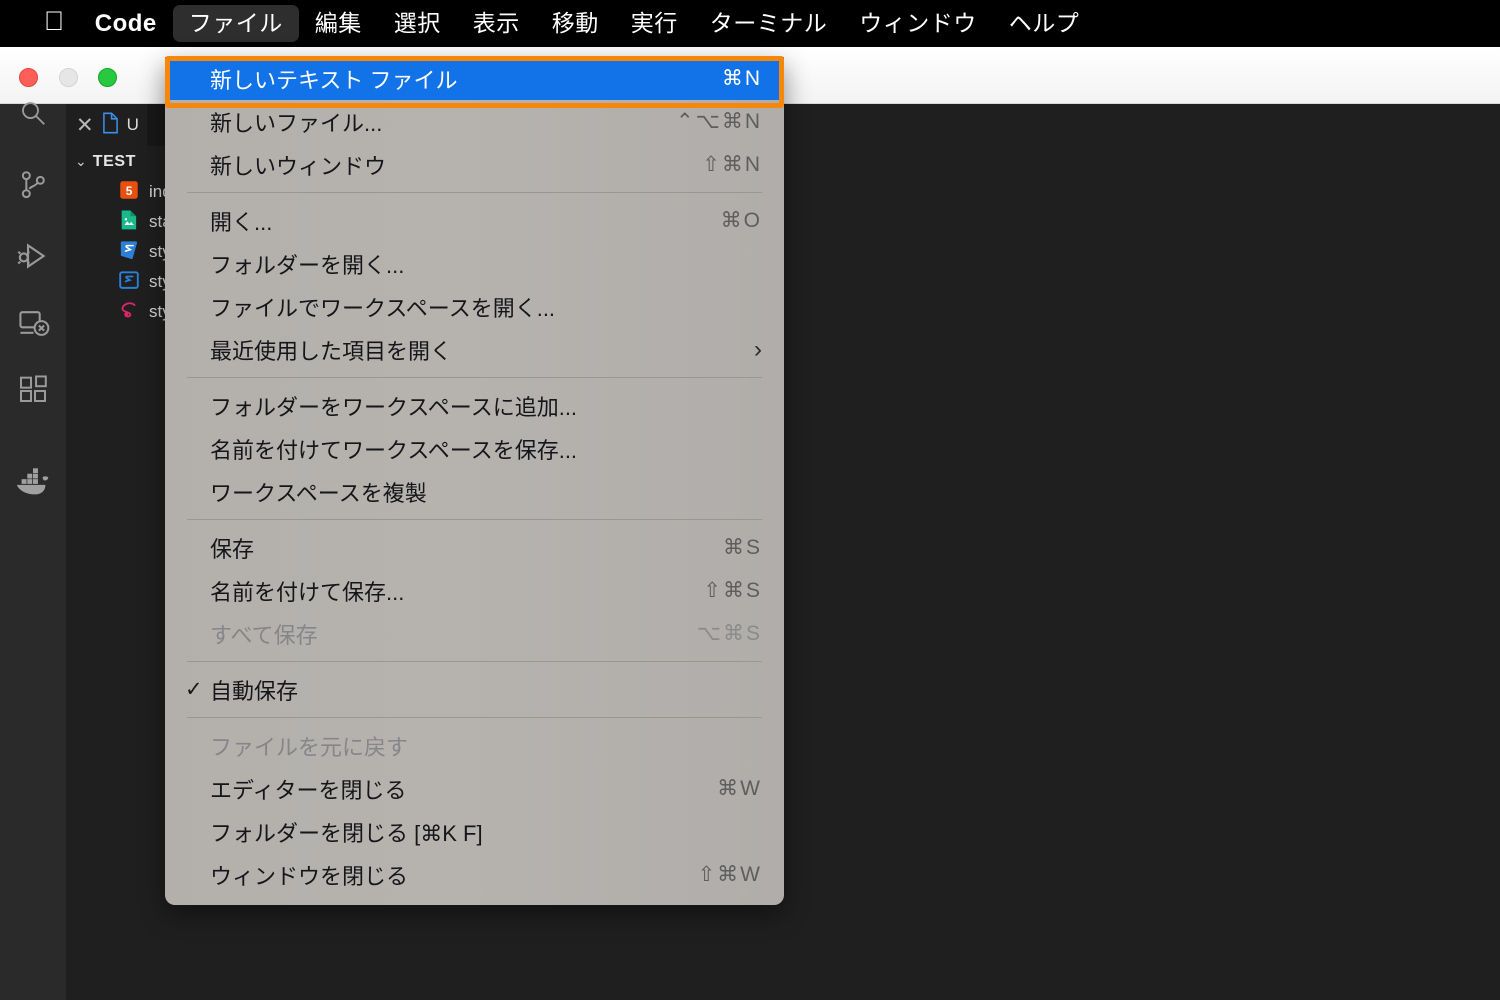  I want to click on file-menu-item-accelerator: ⇧⌘N, so click(732, 164).